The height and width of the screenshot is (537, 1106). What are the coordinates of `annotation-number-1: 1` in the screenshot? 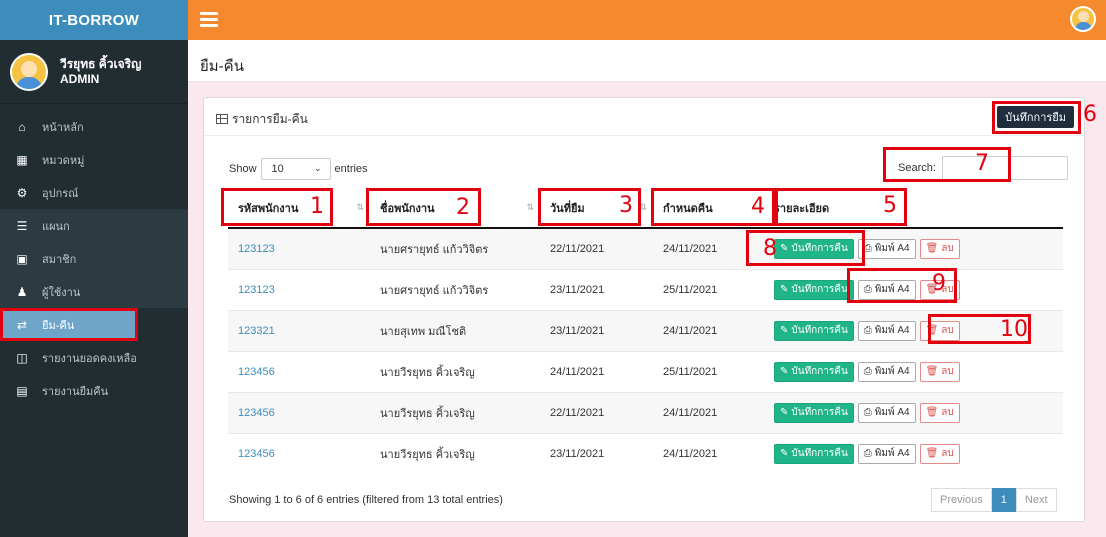 It's located at (317, 206).